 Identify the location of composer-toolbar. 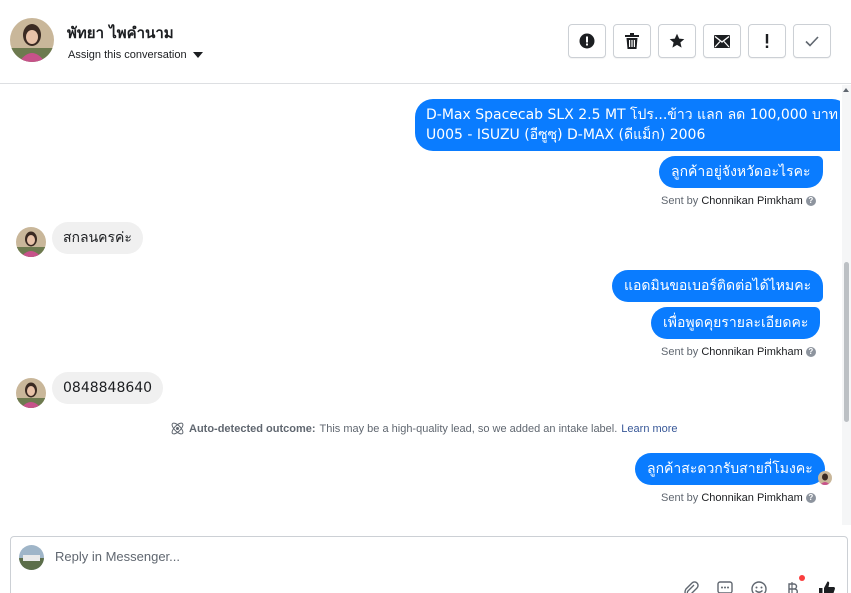
(759, 584).